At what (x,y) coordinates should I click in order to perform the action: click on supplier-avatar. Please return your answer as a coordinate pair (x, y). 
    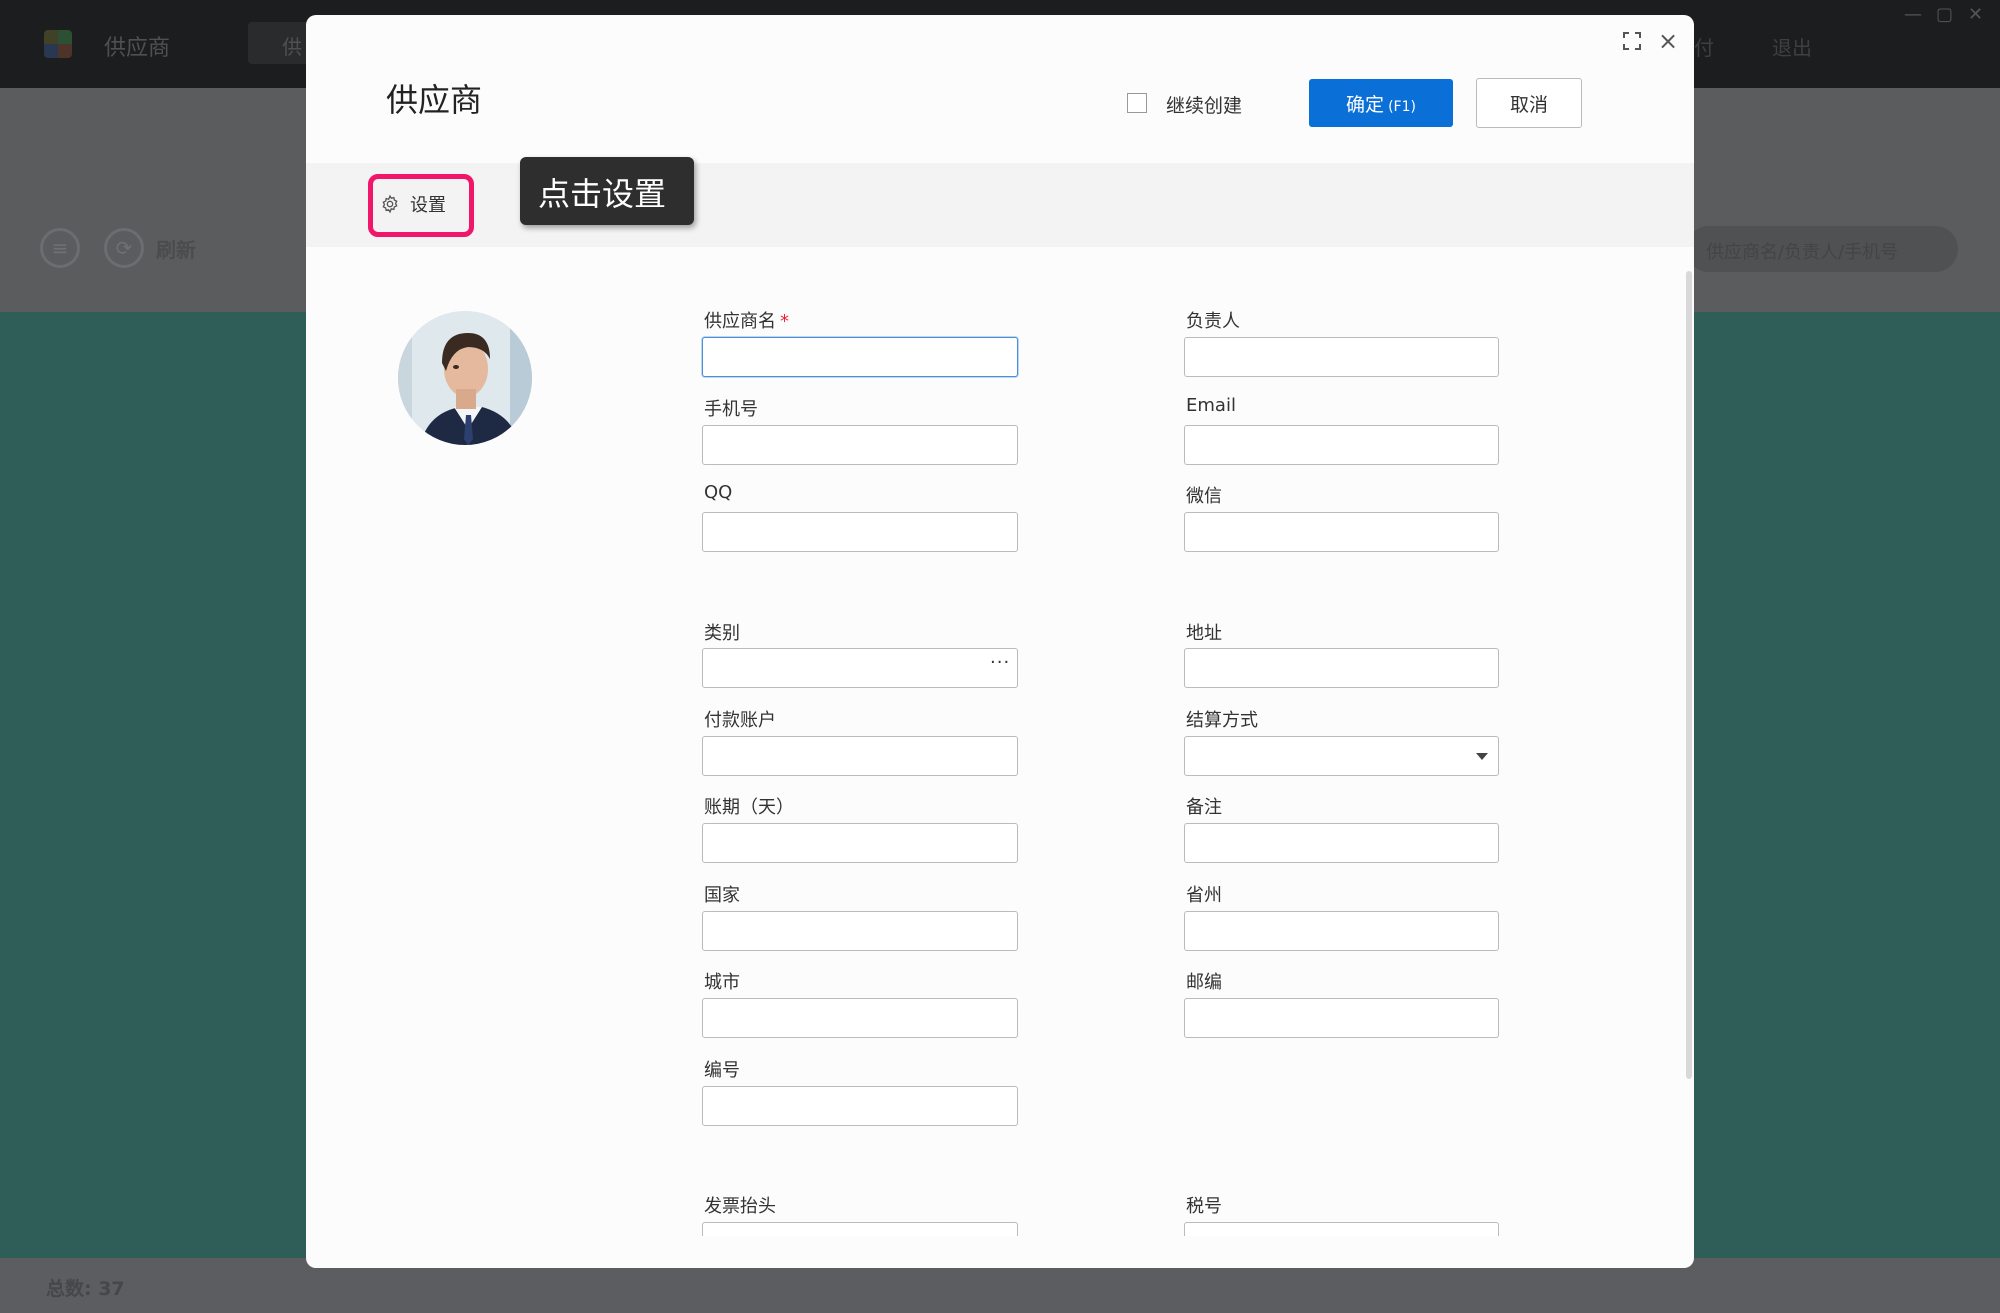
    Looking at the image, I should click on (465, 378).